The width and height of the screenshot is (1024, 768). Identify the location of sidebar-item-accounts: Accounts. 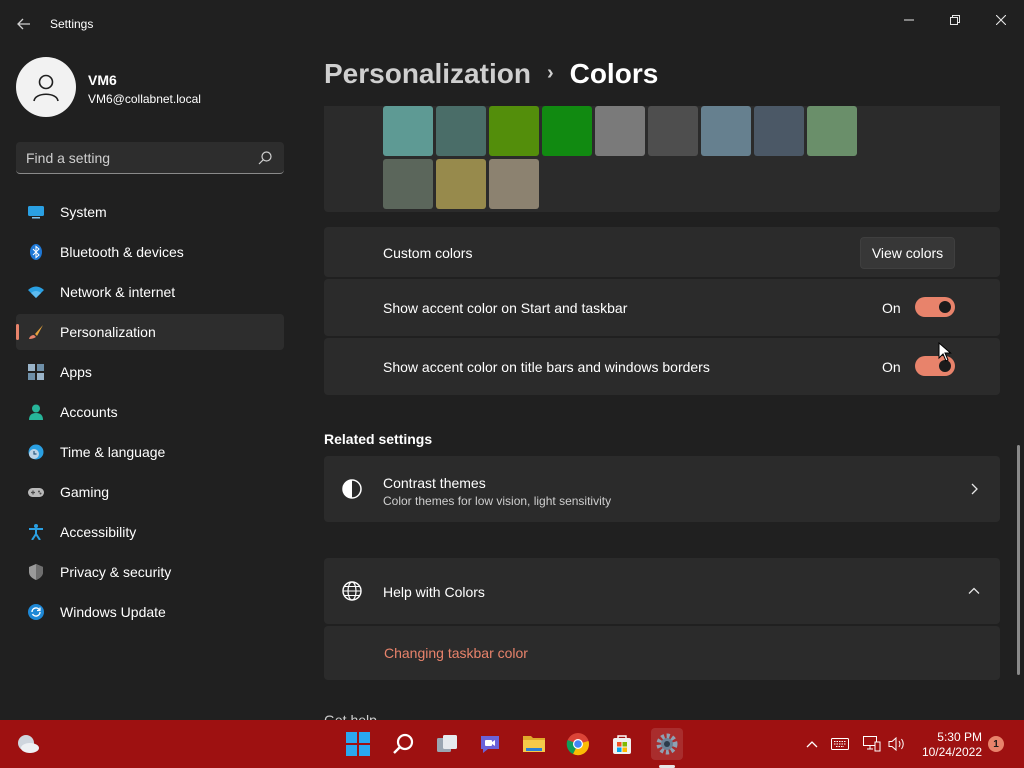
(150, 412).